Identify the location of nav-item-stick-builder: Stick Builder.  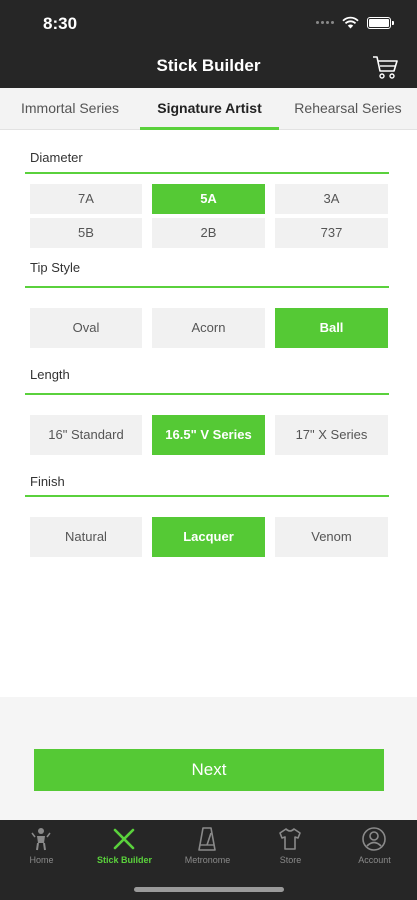
(124, 850).